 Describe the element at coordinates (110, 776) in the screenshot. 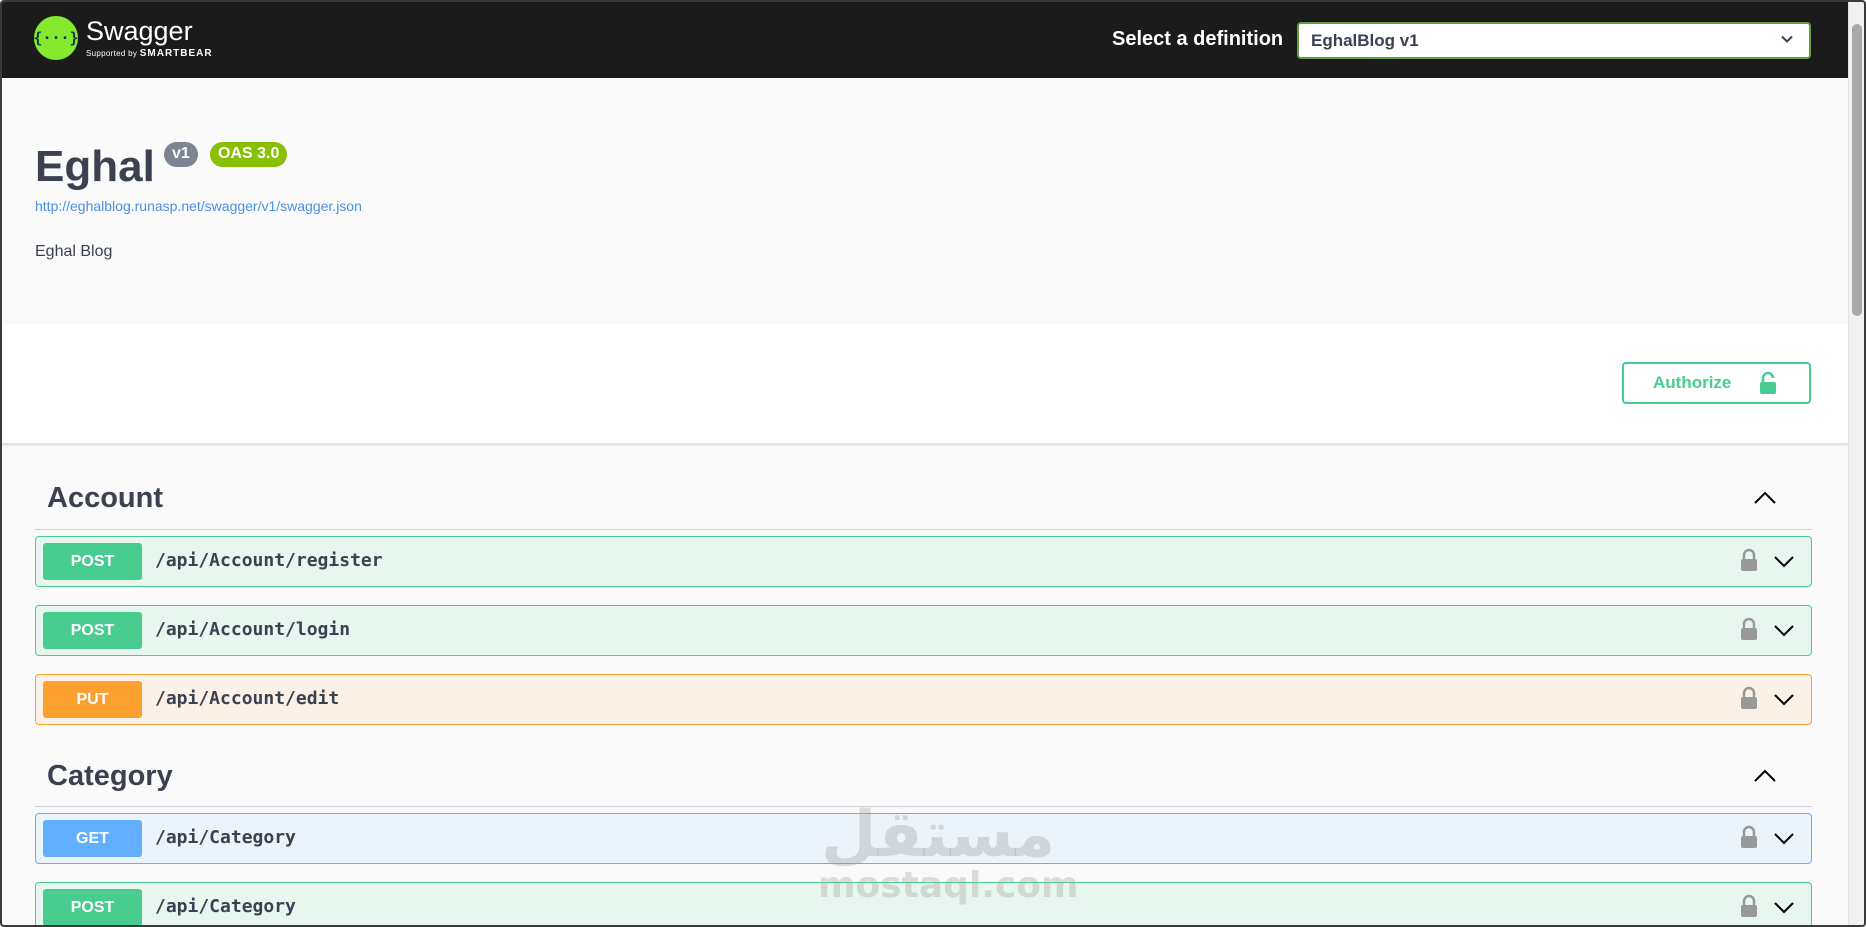

I see `tag-title-category: Category` at that location.